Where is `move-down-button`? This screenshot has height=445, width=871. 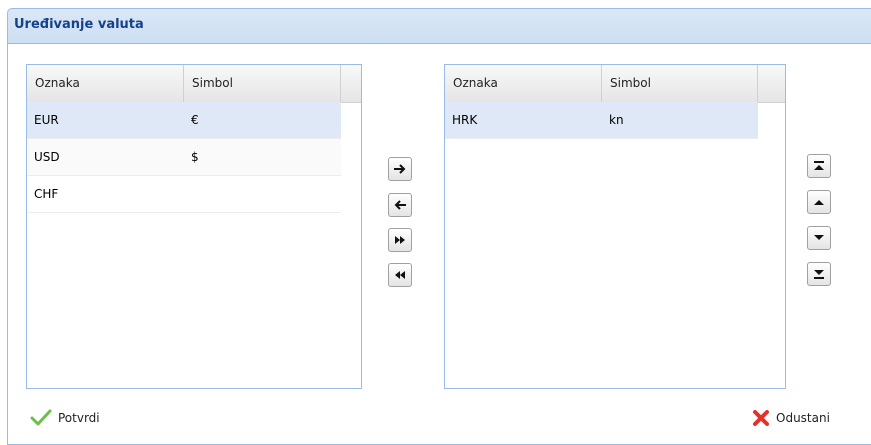
move-down-button is located at coordinates (819, 238).